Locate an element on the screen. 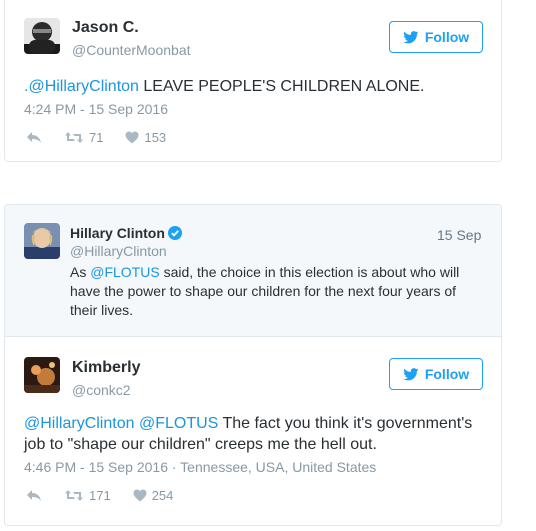 This screenshot has width=536, height=531. quoted-author-name-text: Hillary Clinton is located at coordinates (117, 233).